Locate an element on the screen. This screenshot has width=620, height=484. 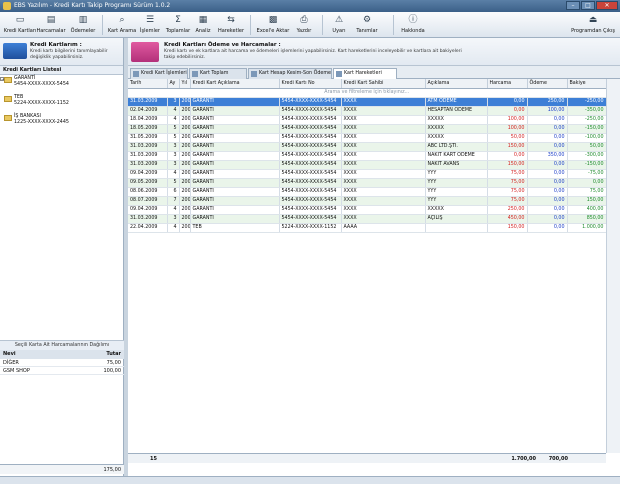
toolbar-analiz-button: ▦ Analiz is located at coordinates (203, 25).